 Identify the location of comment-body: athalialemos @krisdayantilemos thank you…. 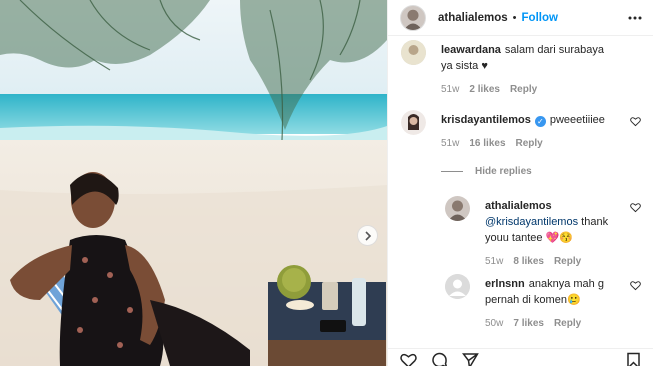
(550, 234).